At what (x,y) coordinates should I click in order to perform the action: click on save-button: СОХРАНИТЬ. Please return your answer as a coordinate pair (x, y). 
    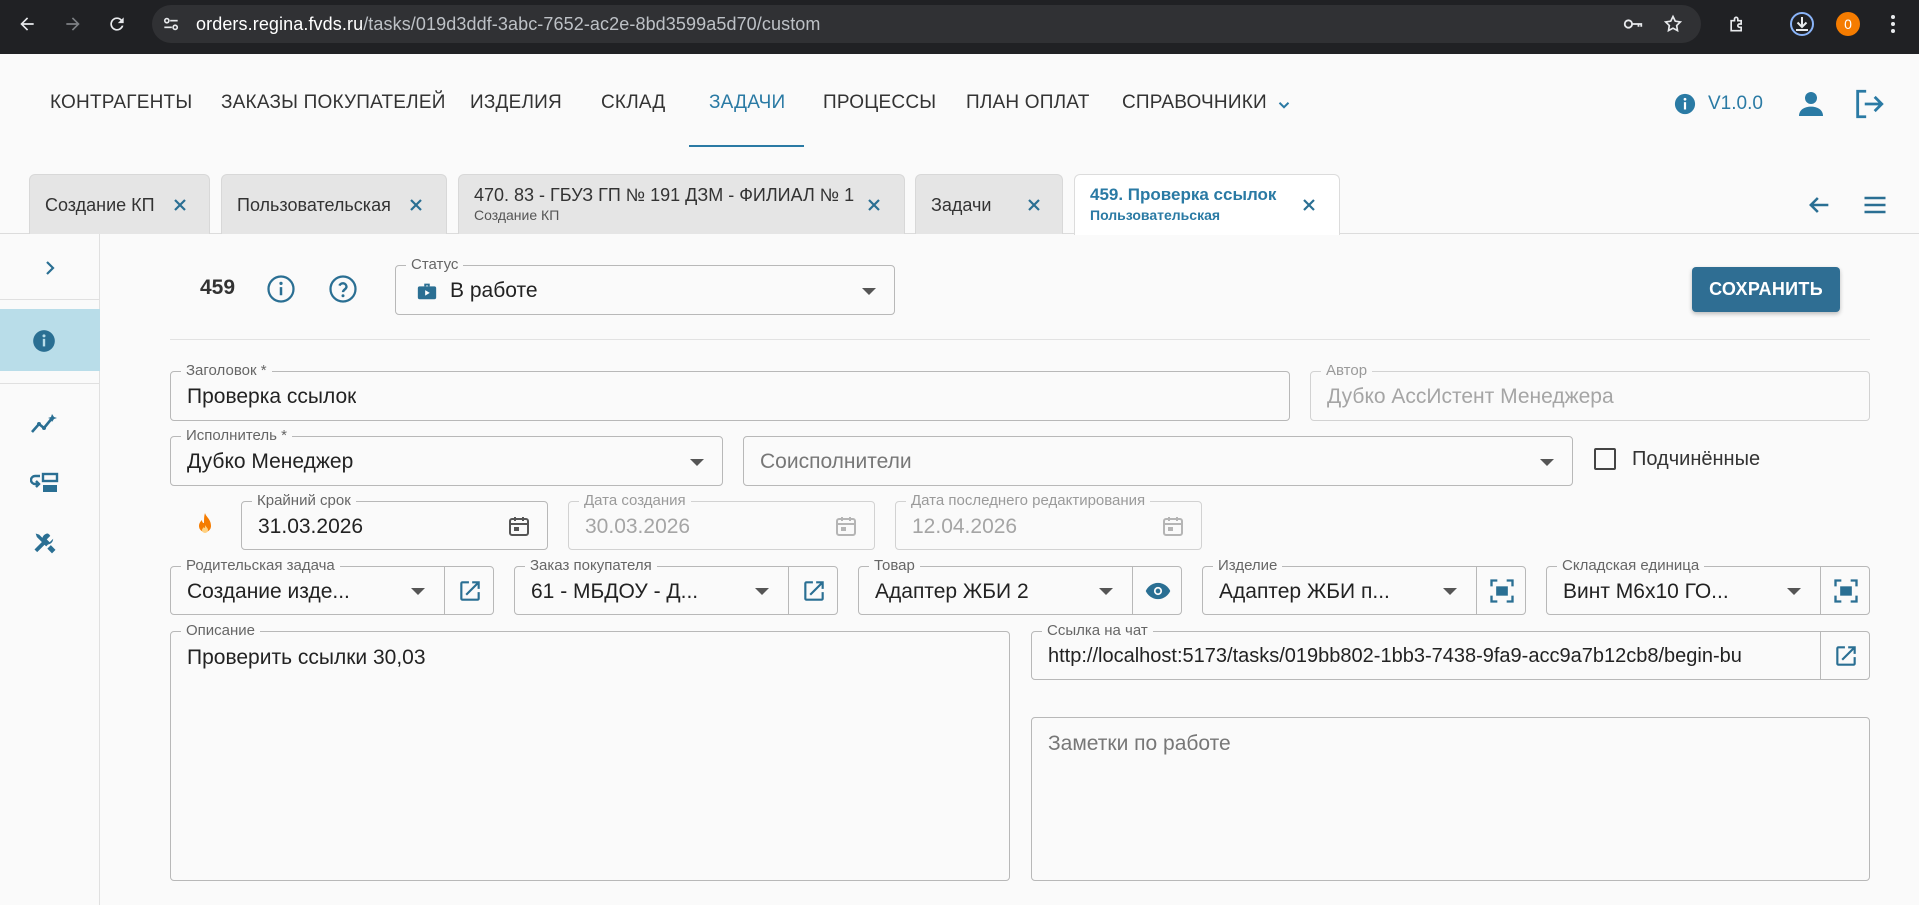
    Looking at the image, I should click on (1766, 289).